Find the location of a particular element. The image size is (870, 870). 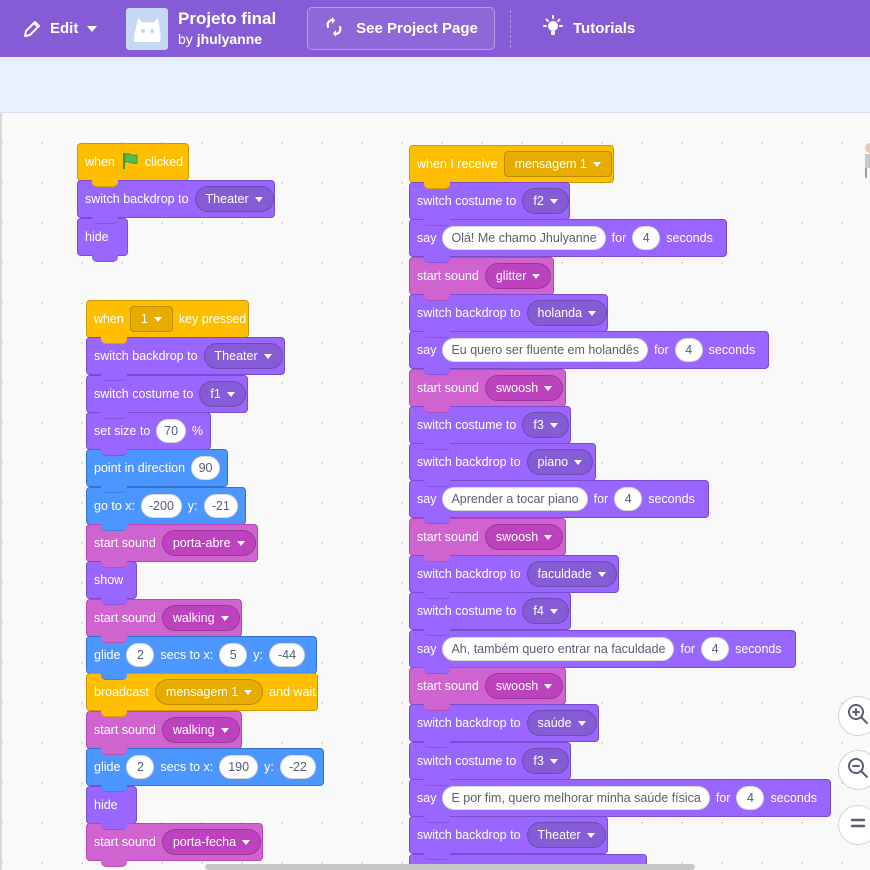

backdrop-dropdown: saúde is located at coordinates (561, 723).